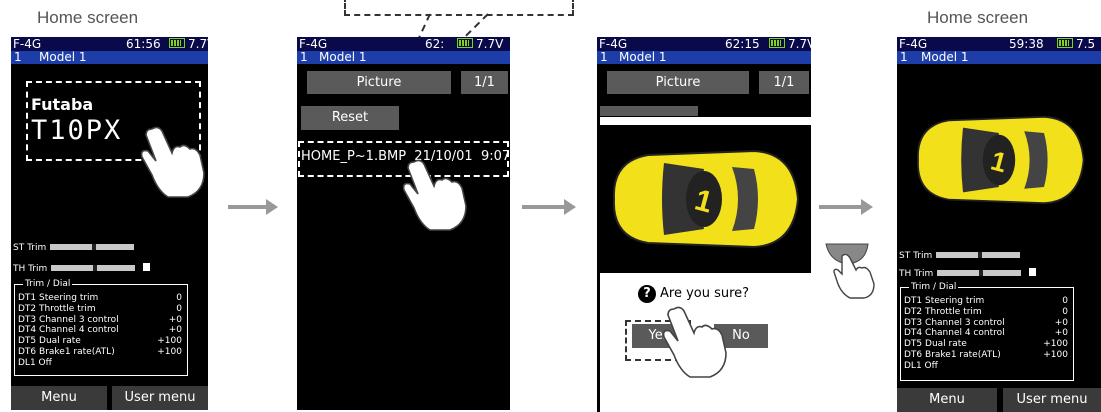 The image size is (1101, 412). What do you see at coordinates (649, 111) in the screenshot?
I see `reset-button-hidden` at bounding box center [649, 111].